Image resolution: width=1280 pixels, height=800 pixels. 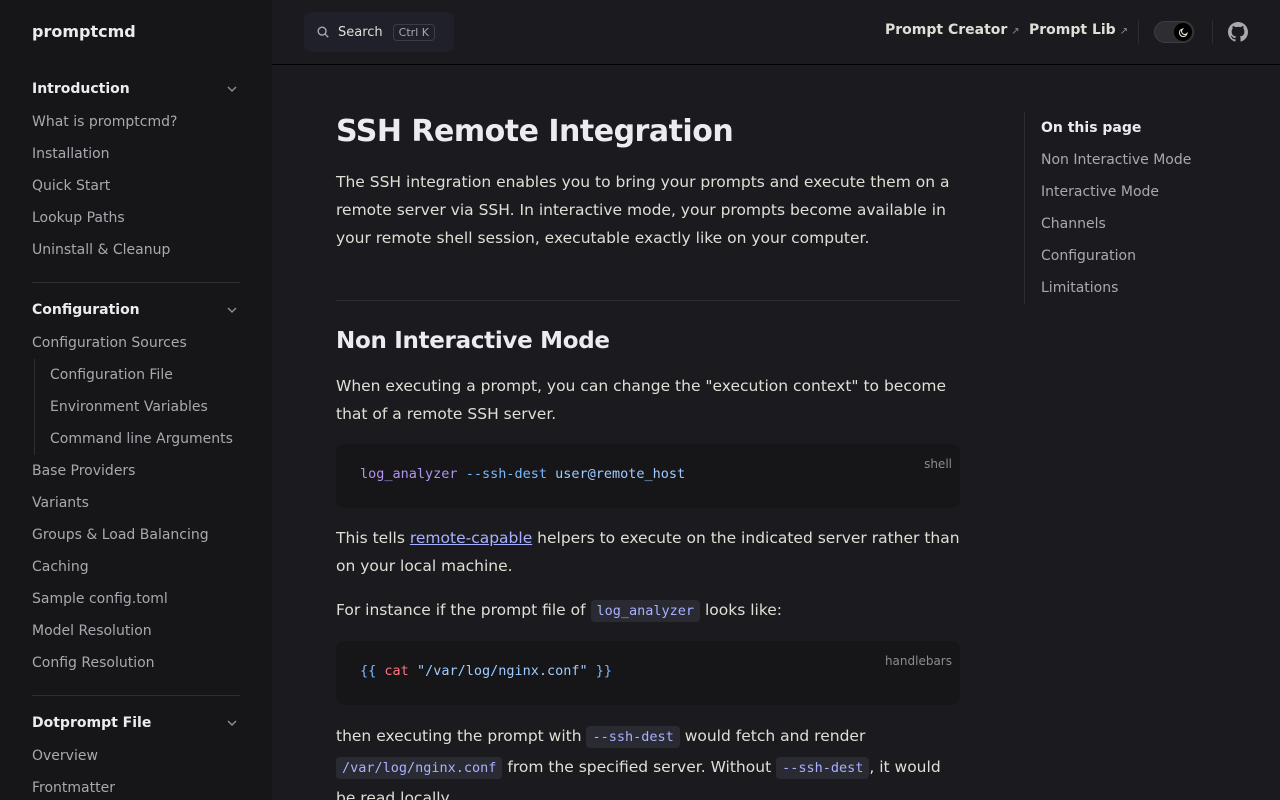 I want to click on inline-code: /var/log/nginx.conf, so click(x=419, y=768).